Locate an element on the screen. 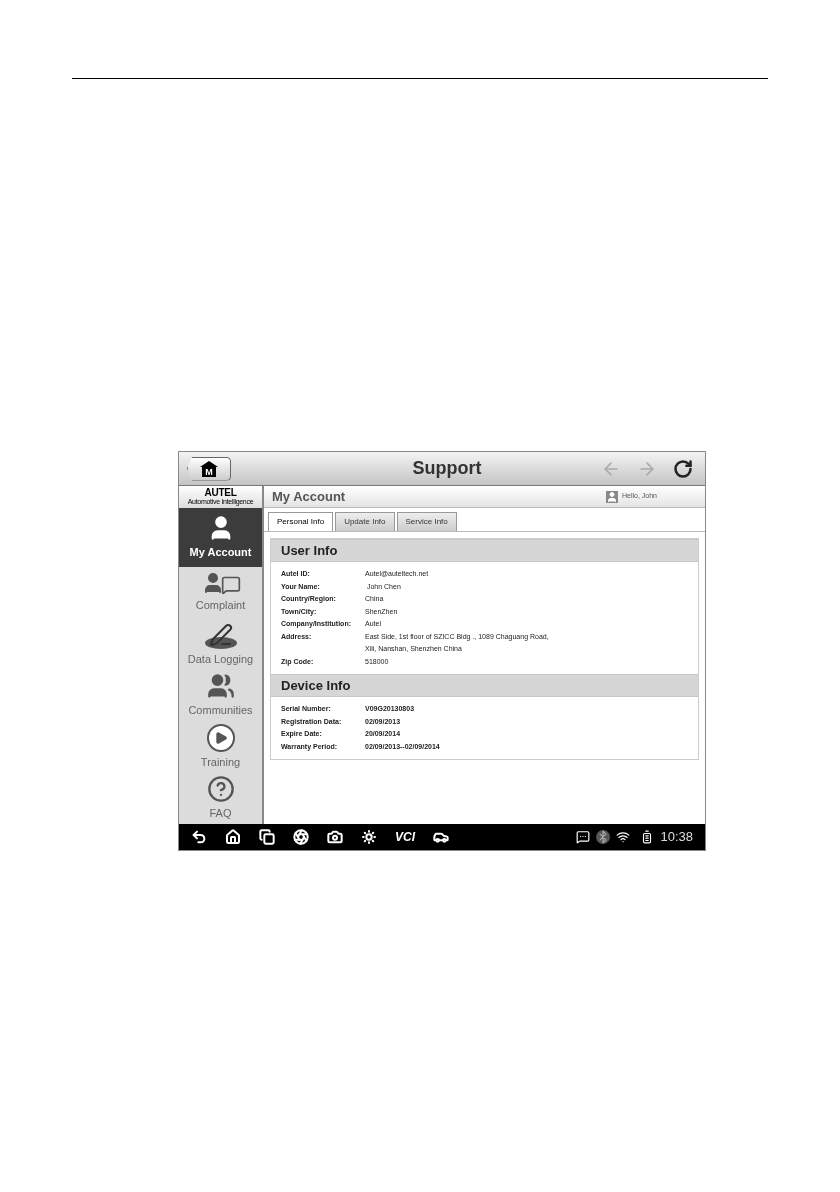 Image resolution: width=840 pixels, height=1192 pixels. section-title: User Info is located at coordinates (309, 550).